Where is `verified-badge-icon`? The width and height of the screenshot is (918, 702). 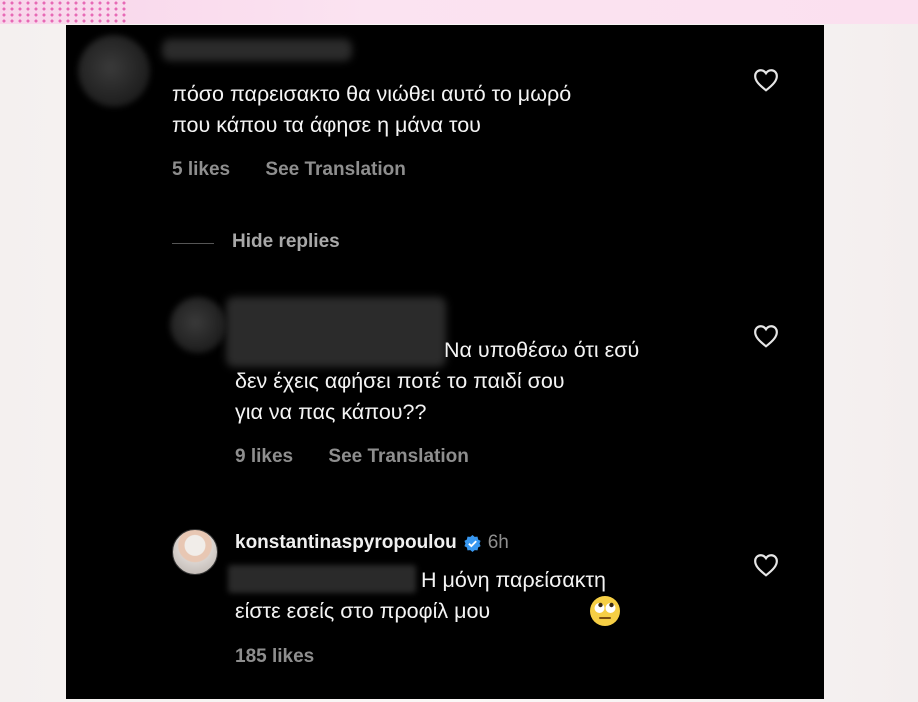 verified-badge-icon is located at coordinates (472, 543).